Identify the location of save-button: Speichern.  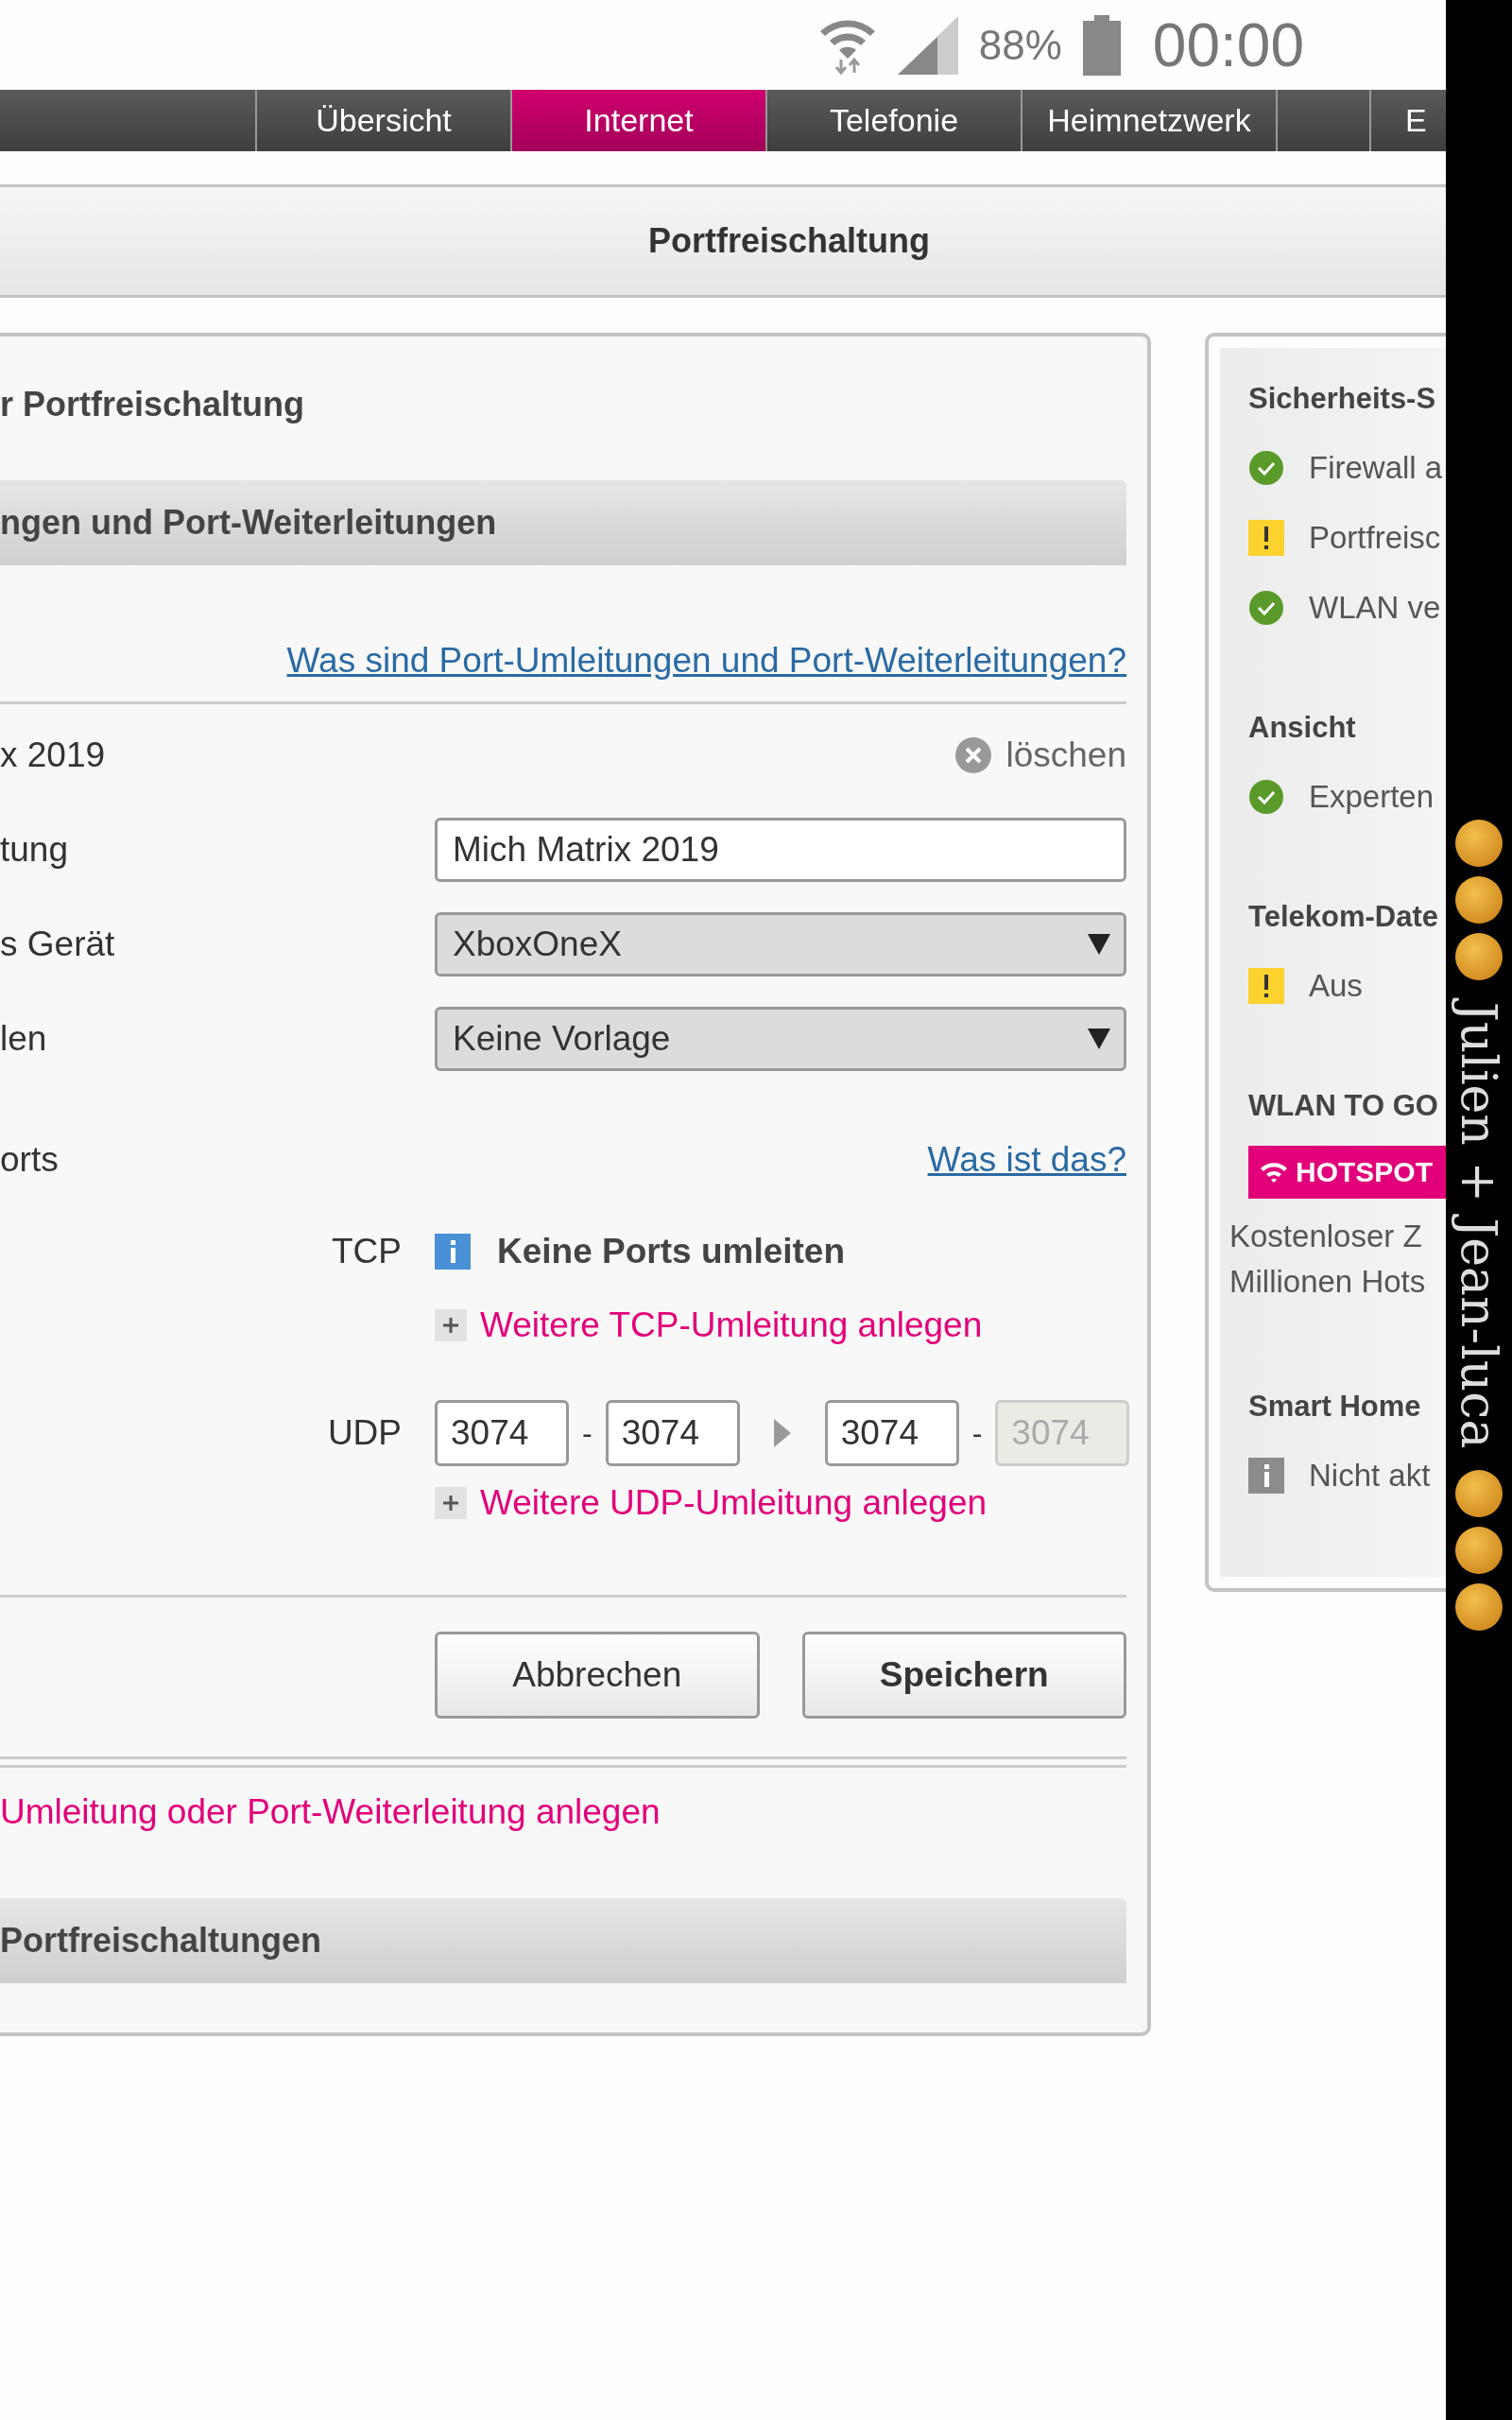
(963, 1675).